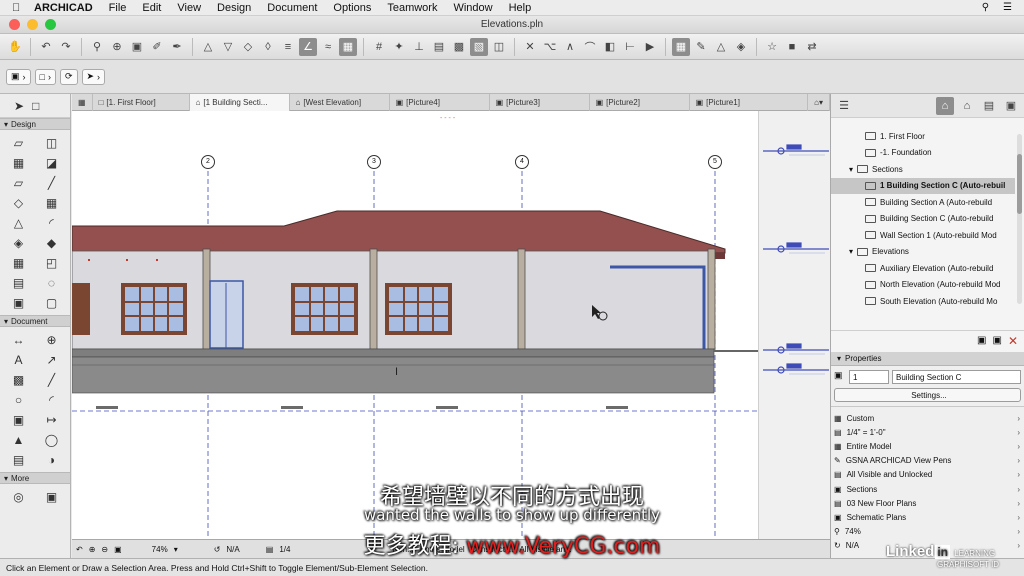 The image size is (1024, 576). Describe the element at coordinates (844, 106) in the screenshot. I see `navigator-options-icon: ☰` at that location.